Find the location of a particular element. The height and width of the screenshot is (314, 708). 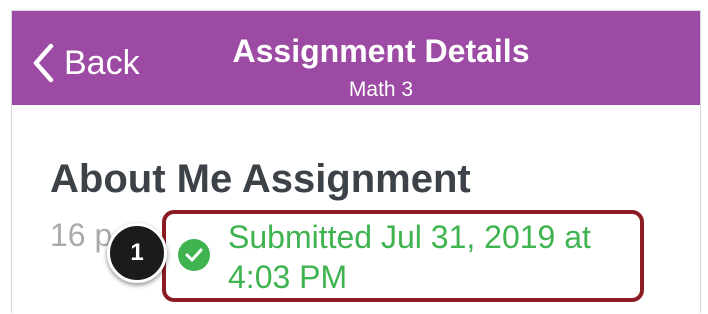

points-label: 16 p is located at coordinates (81, 235).